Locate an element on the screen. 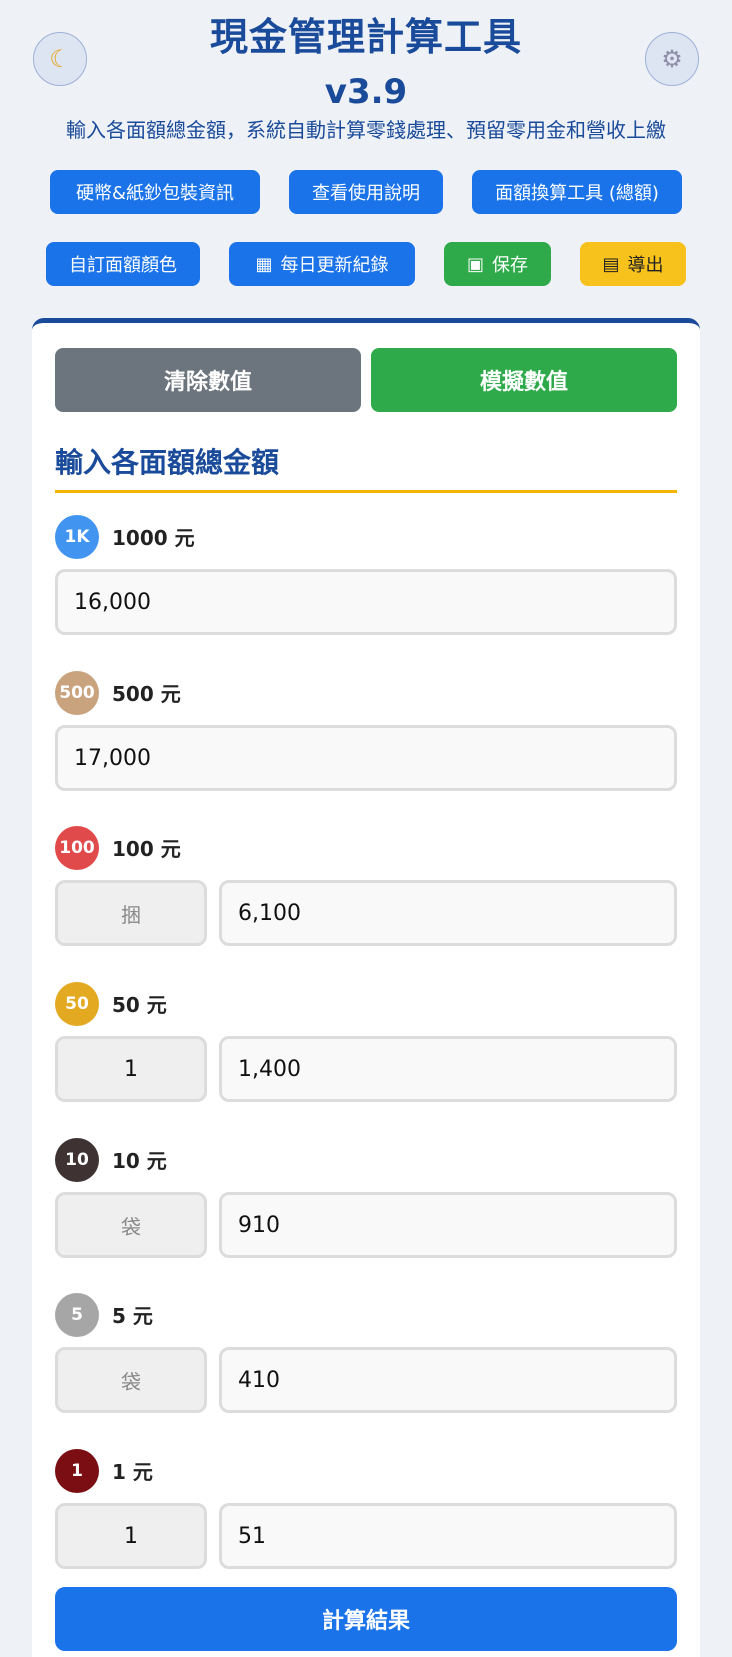 Image resolution: width=732 pixels, height=1657 pixels. denomination-badge: 1K is located at coordinates (77, 537).